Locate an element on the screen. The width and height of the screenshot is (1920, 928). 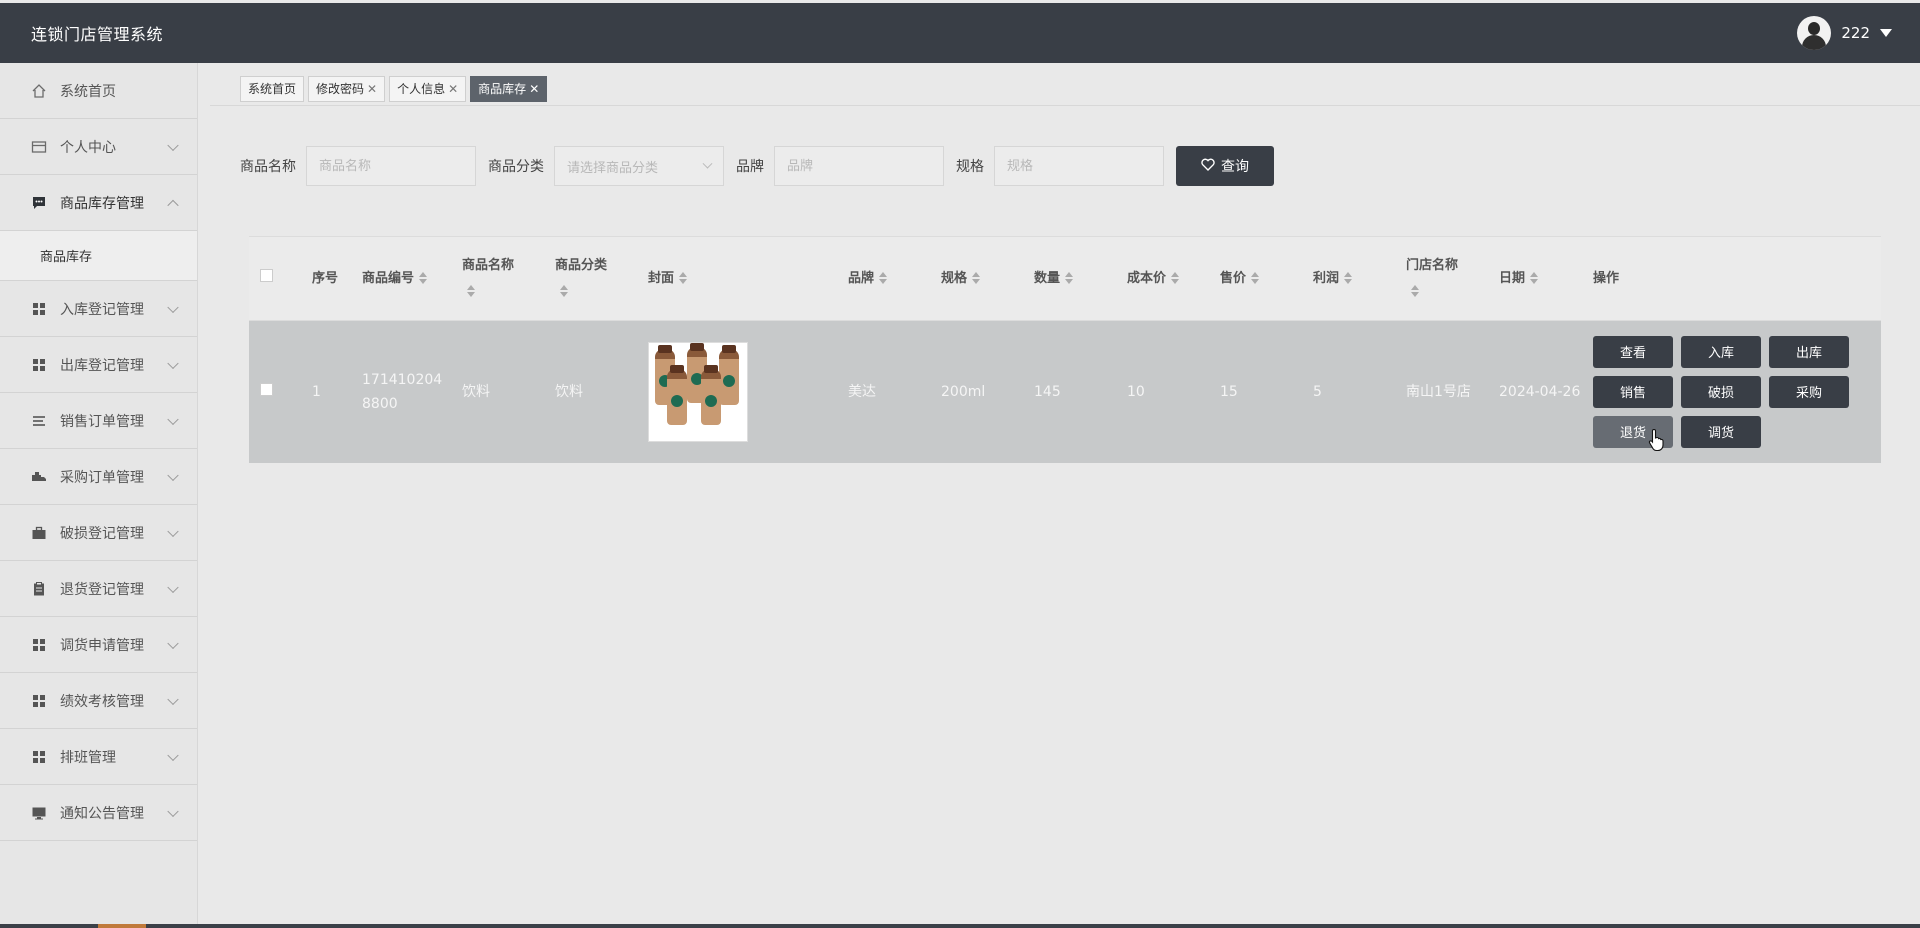
cell-cost: 10 is located at coordinates (1136, 391).